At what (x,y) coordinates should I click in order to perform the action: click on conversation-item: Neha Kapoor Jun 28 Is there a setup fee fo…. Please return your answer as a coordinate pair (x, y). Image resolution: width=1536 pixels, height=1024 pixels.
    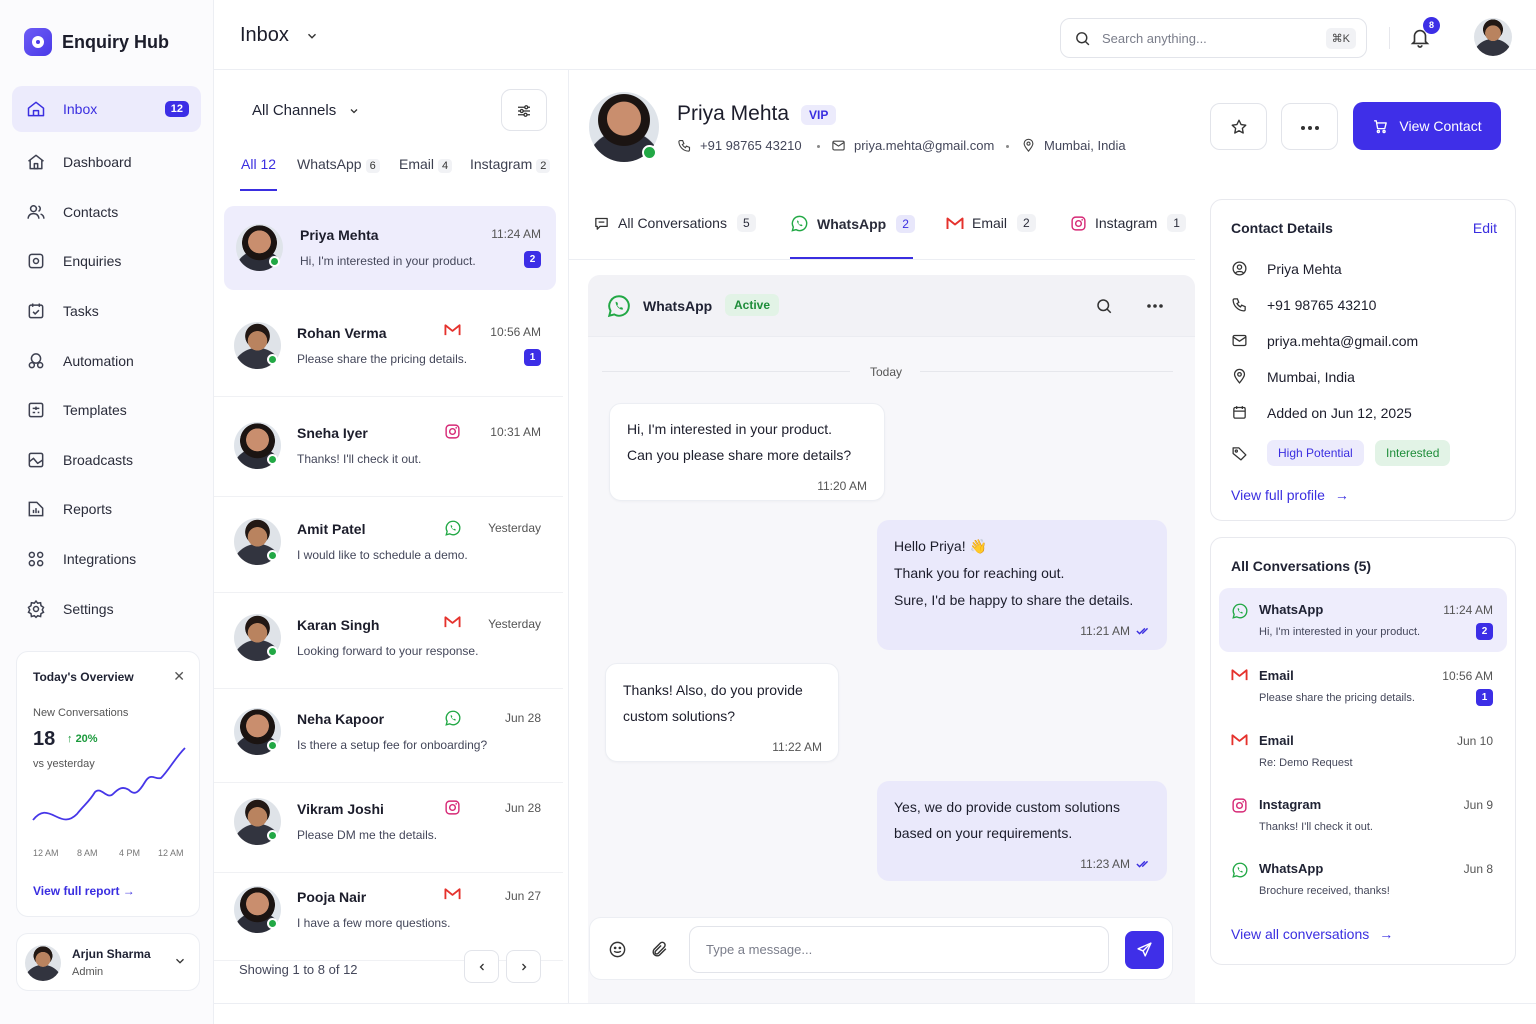
    Looking at the image, I should click on (390, 732).